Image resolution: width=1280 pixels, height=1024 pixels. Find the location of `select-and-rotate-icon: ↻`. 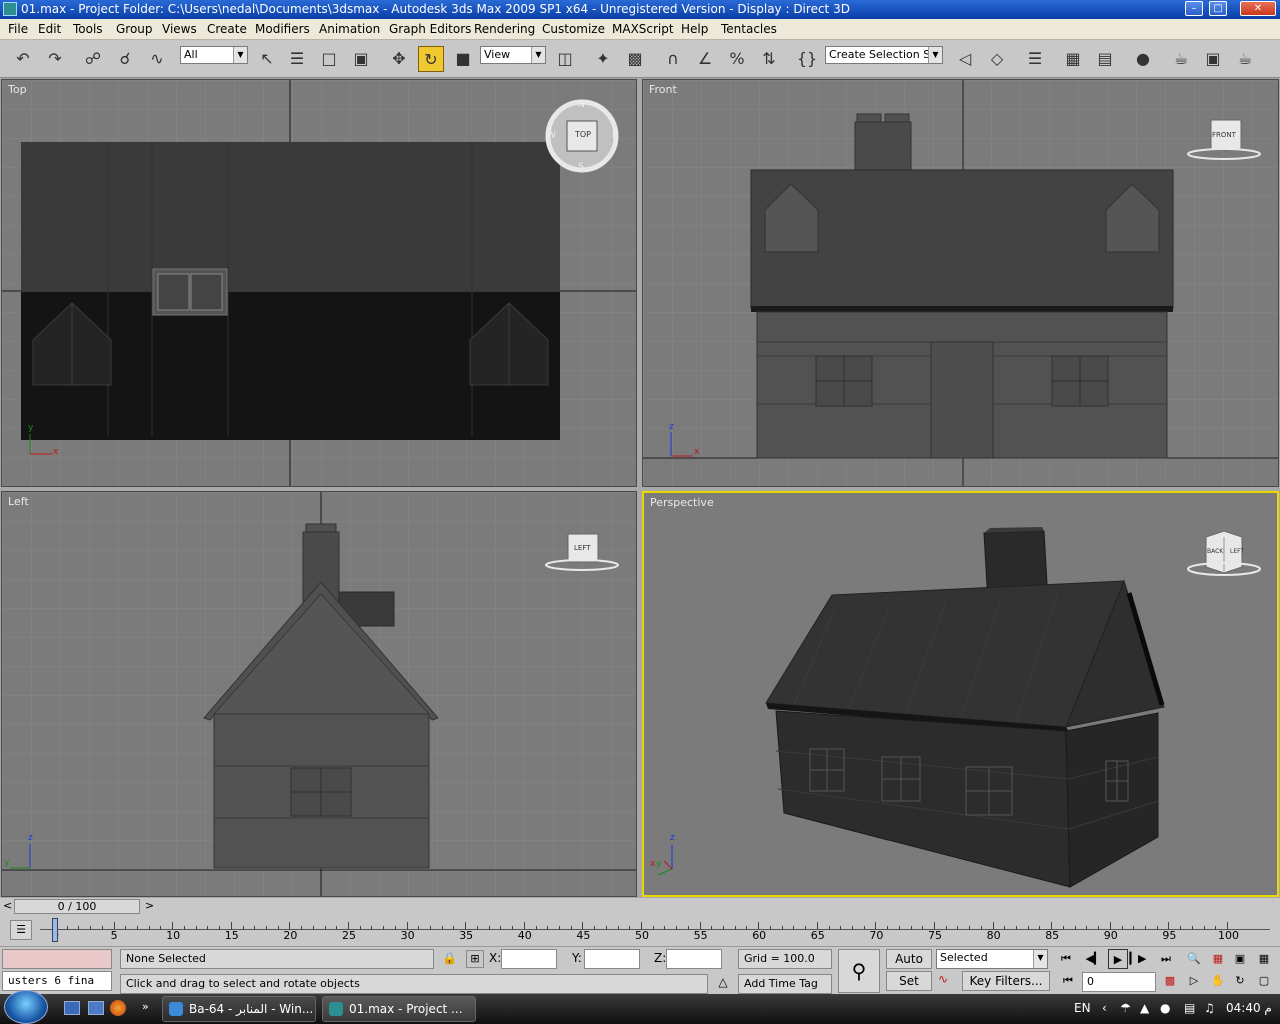

select-and-rotate-icon: ↻ is located at coordinates (431, 59).